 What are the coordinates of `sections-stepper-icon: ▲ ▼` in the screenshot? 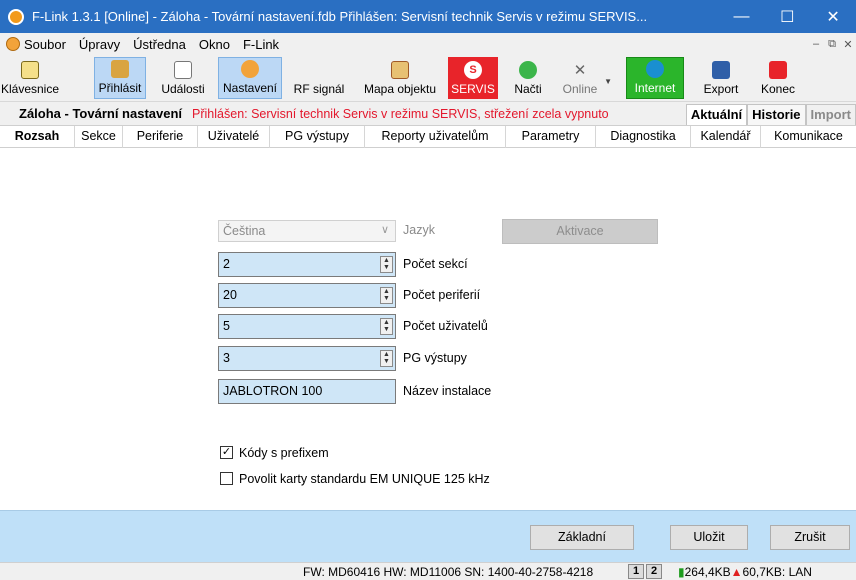 It's located at (386, 264).